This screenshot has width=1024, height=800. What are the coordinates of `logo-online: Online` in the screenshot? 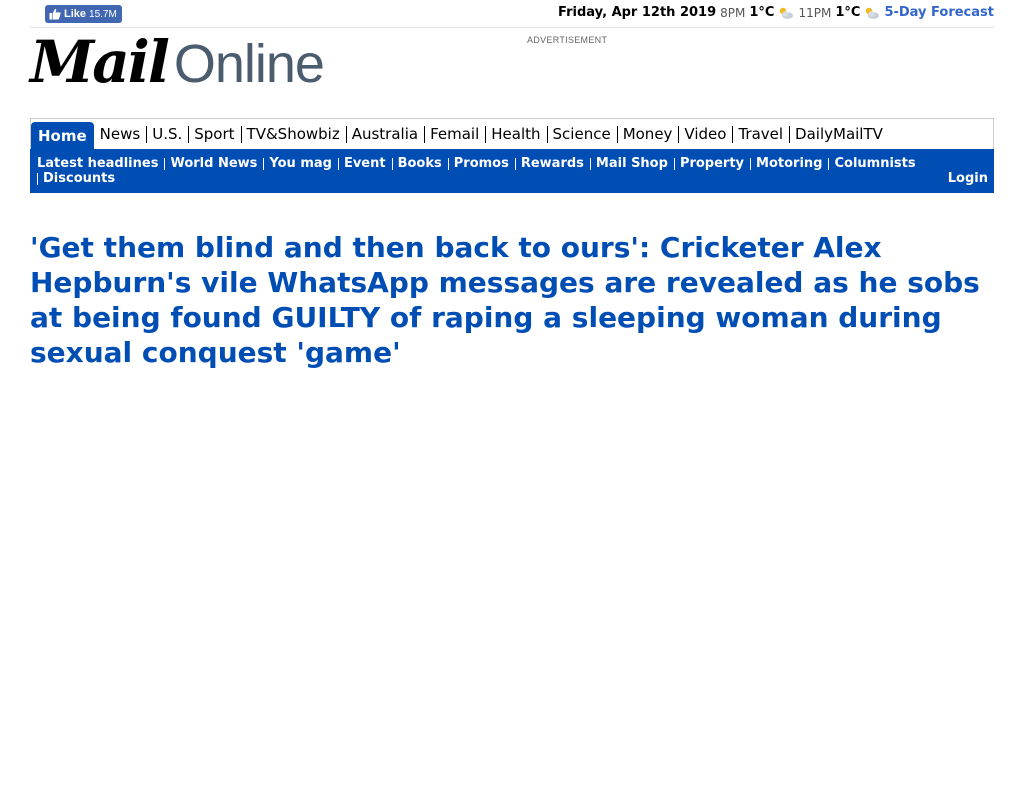 It's located at (249, 64).